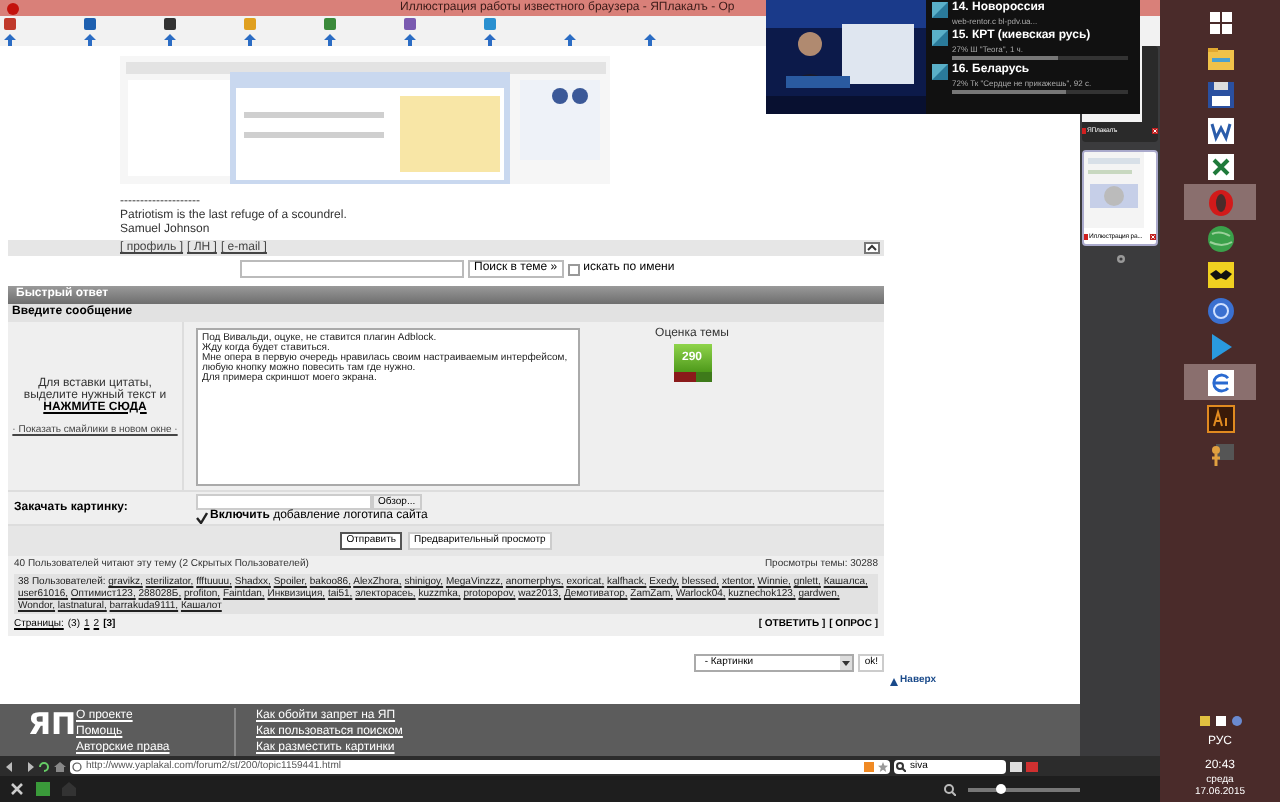 The height and width of the screenshot is (802, 1280). I want to click on zoom-icon, so click(950, 789).